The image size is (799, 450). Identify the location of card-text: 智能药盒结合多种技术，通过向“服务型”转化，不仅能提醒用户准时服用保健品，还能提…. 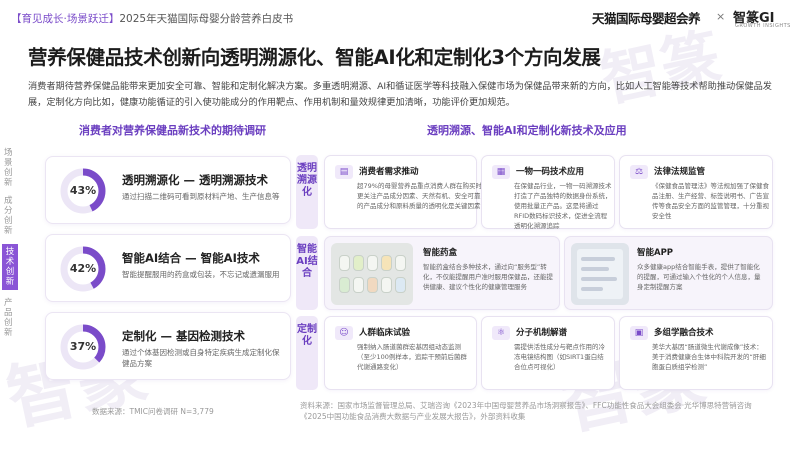
(488, 277).